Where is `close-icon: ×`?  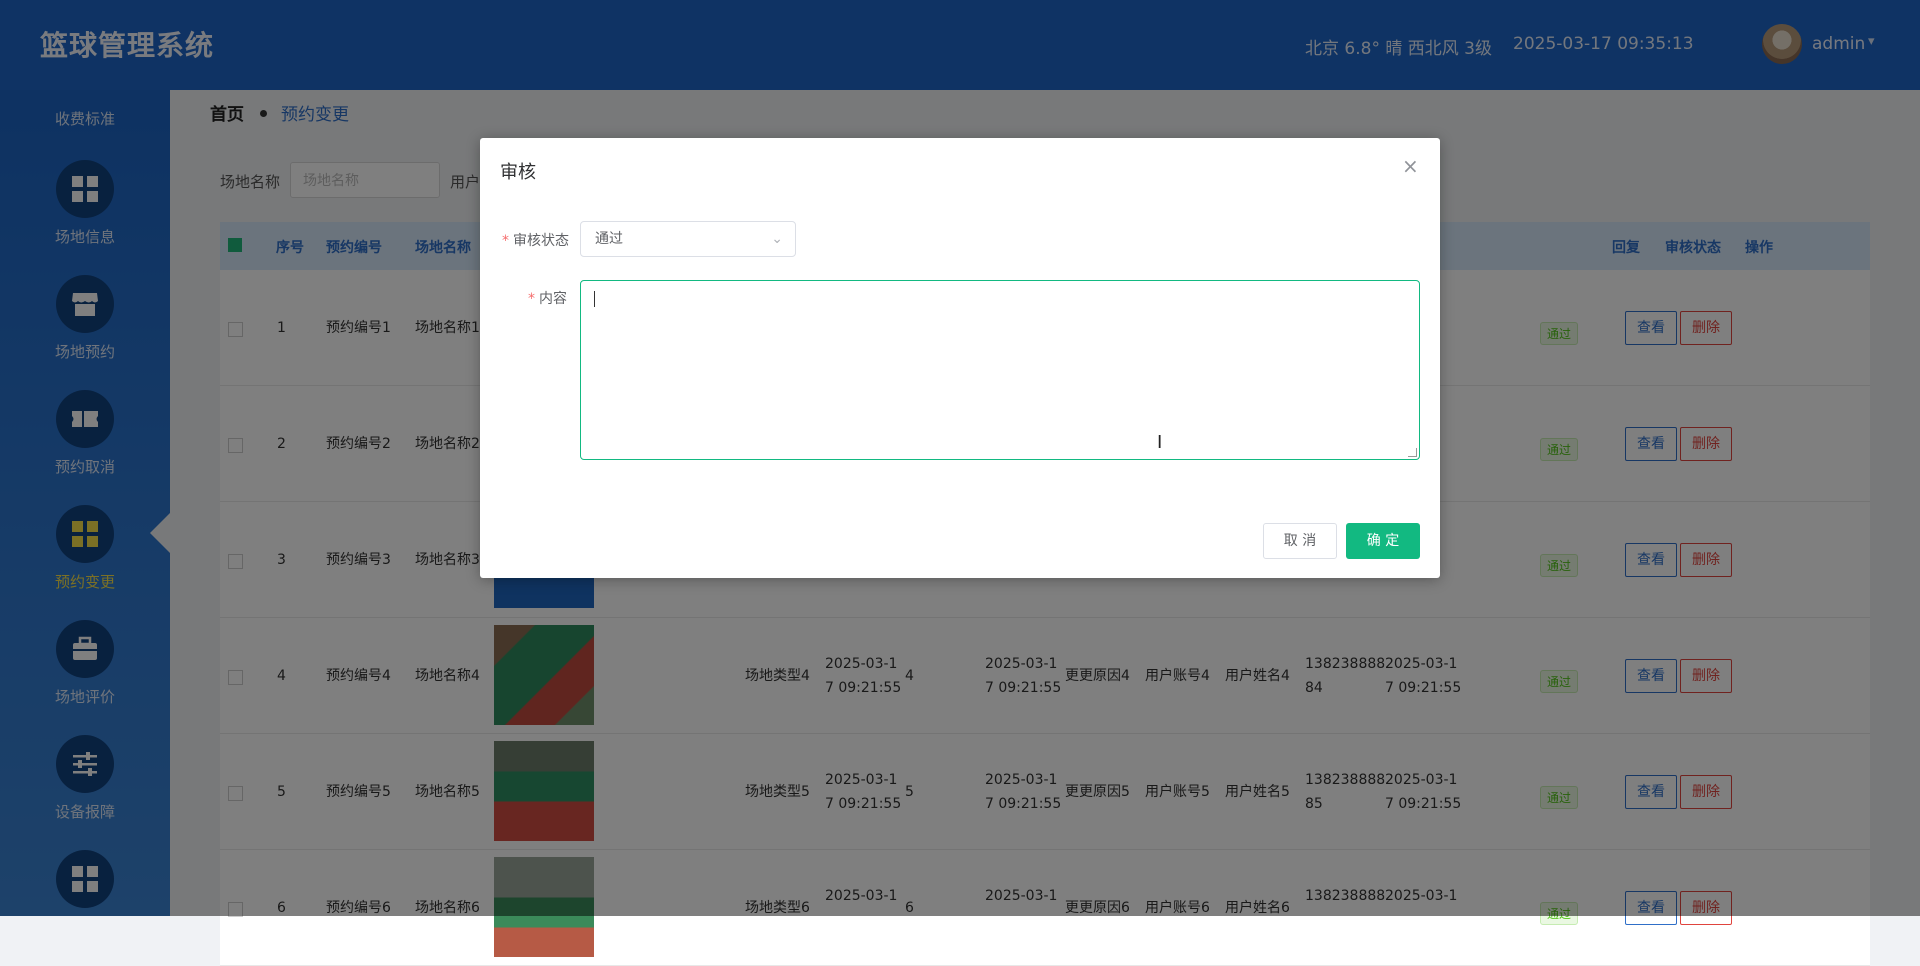 close-icon: × is located at coordinates (1410, 166).